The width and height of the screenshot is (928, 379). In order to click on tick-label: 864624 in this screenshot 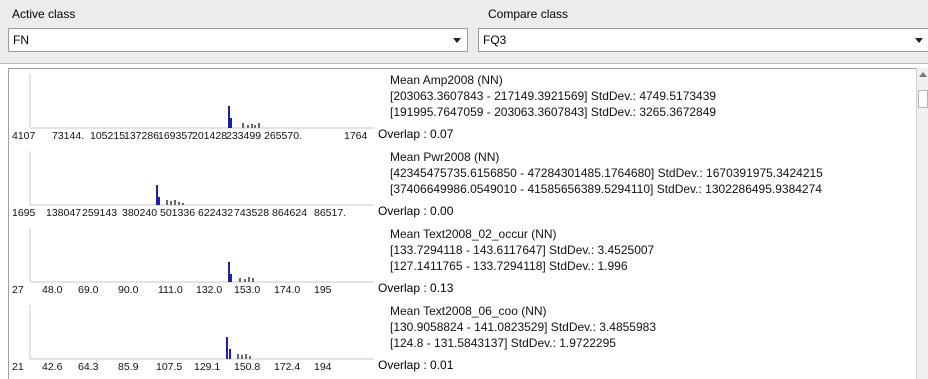, I will do `click(290, 213)`.